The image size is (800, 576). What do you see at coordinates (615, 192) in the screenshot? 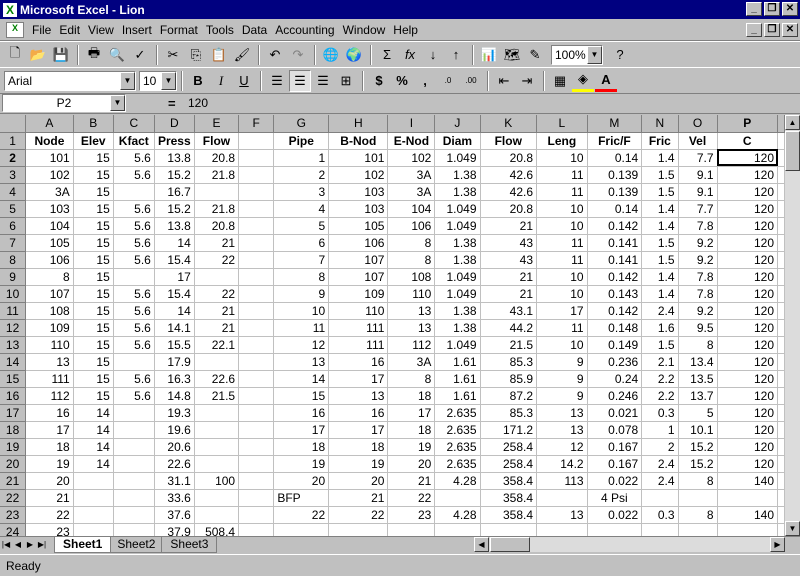
I see `cell: 0.139` at bounding box center [615, 192].